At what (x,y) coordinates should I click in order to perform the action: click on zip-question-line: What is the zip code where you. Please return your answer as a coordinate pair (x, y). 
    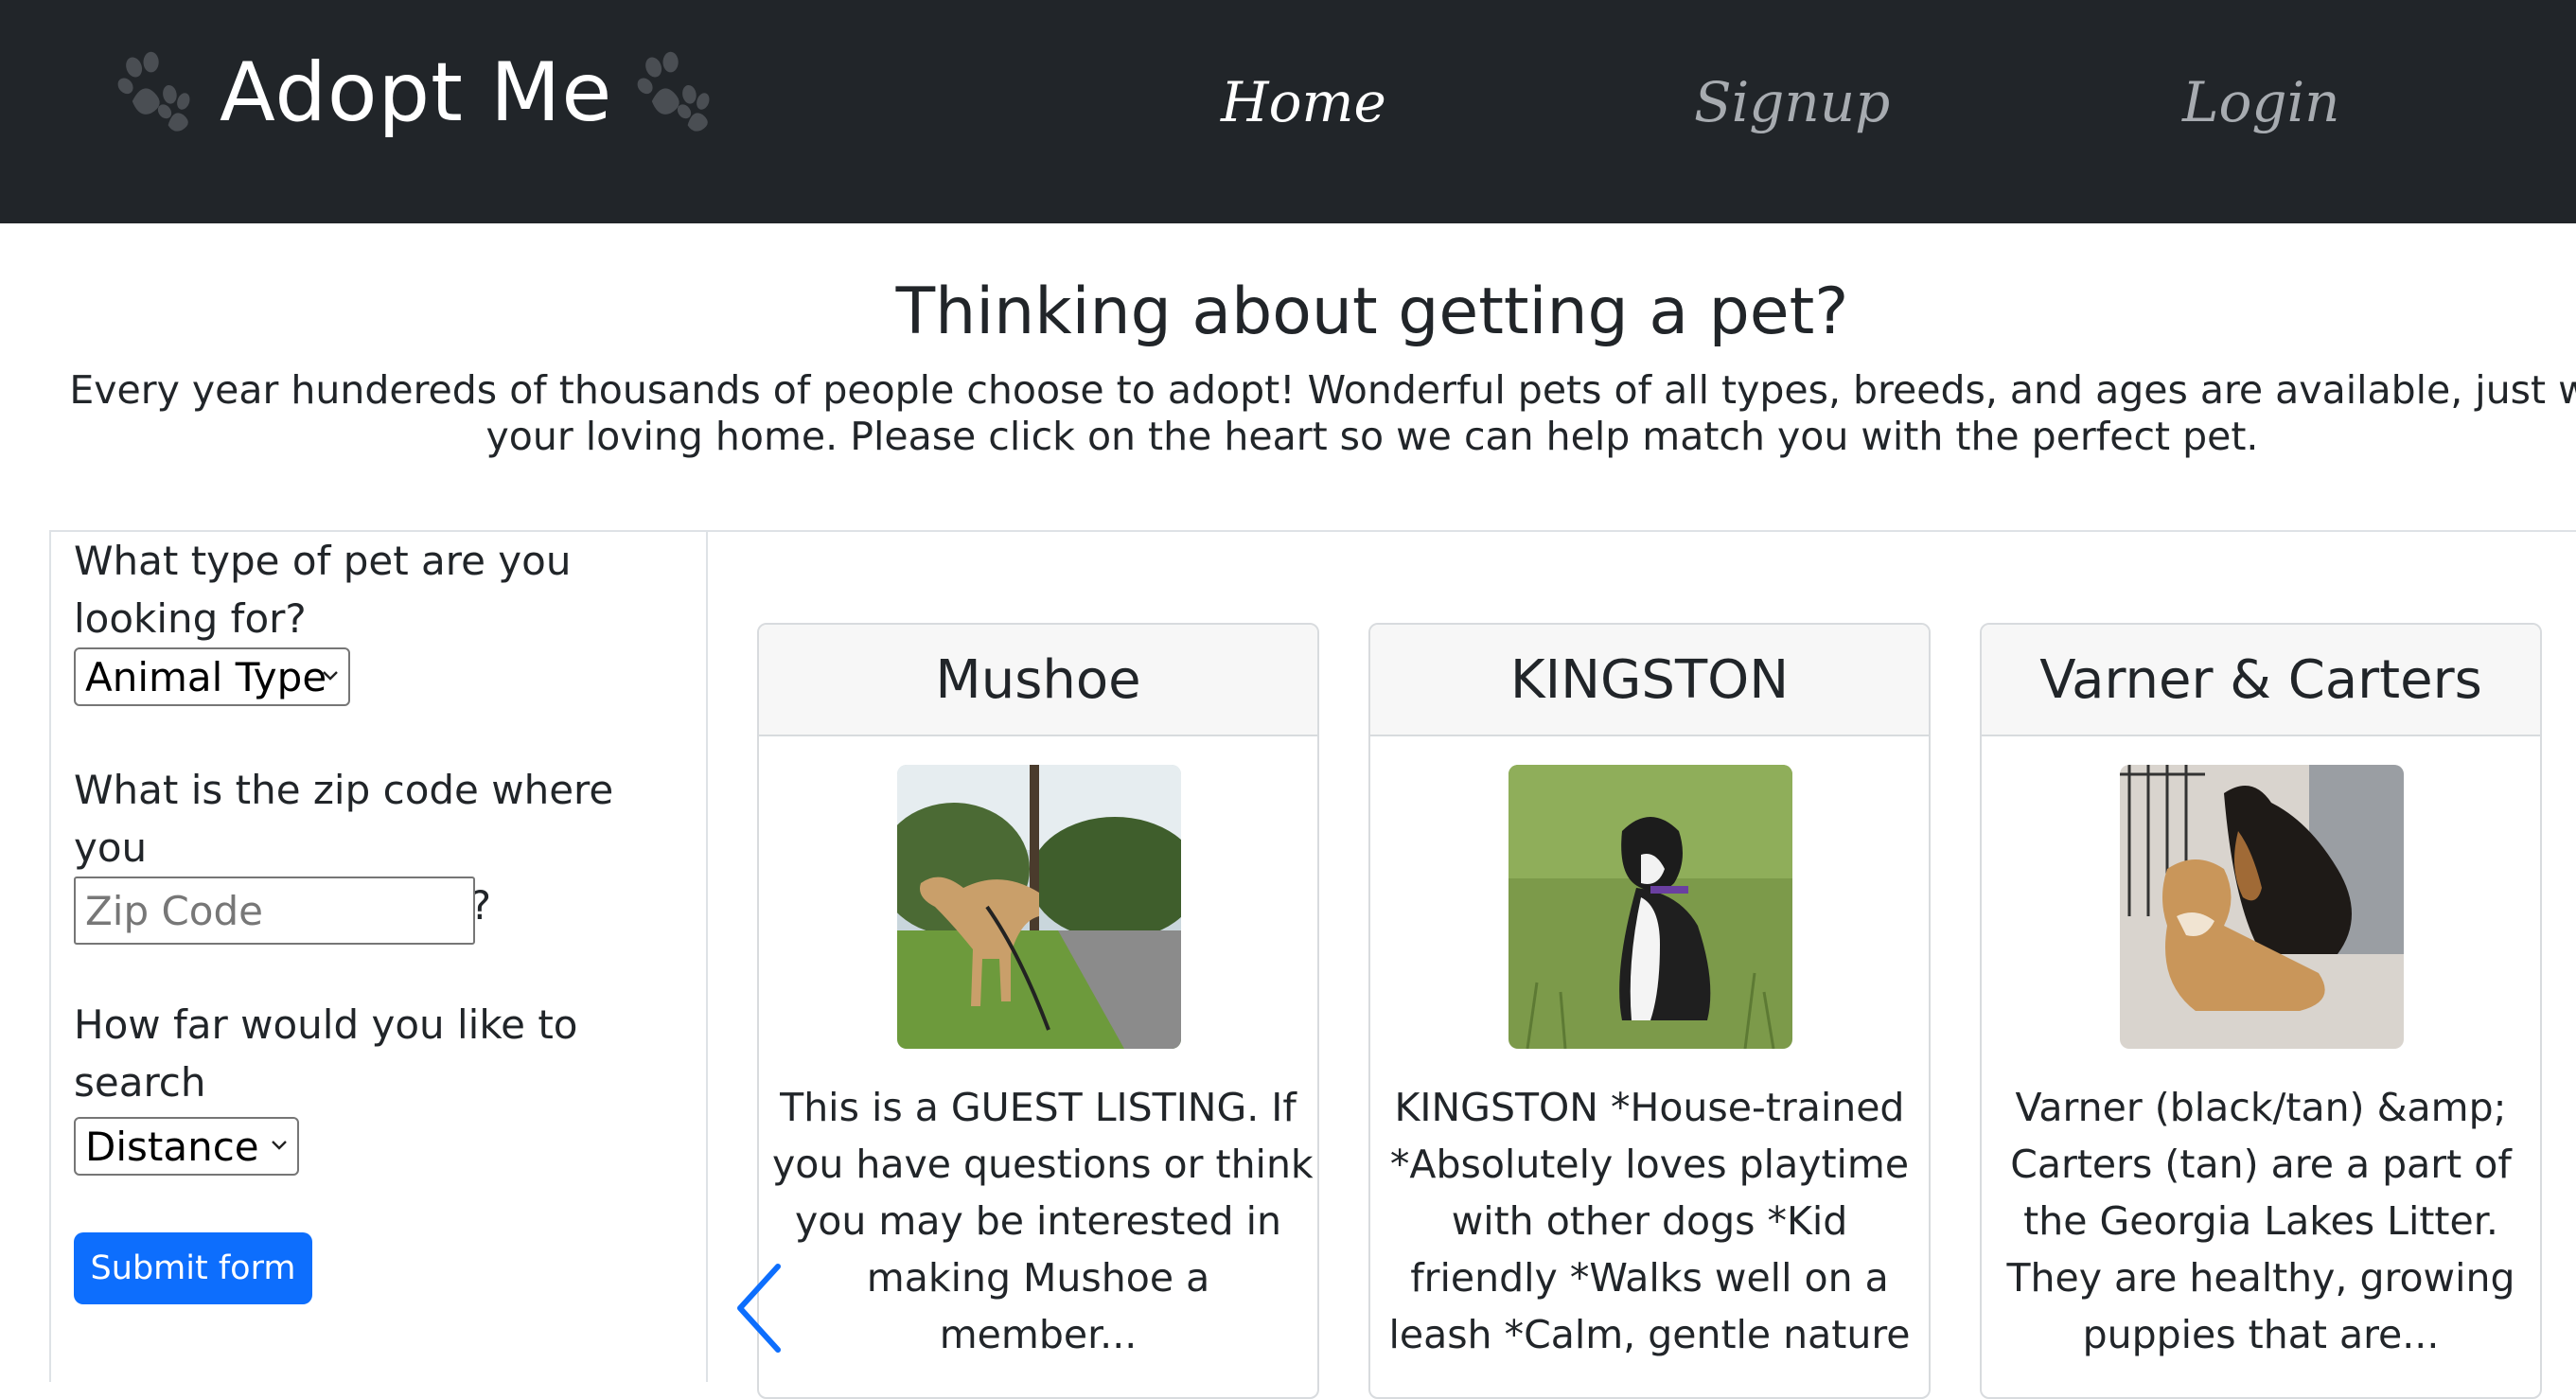
    Looking at the image, I should click on (344, 819).